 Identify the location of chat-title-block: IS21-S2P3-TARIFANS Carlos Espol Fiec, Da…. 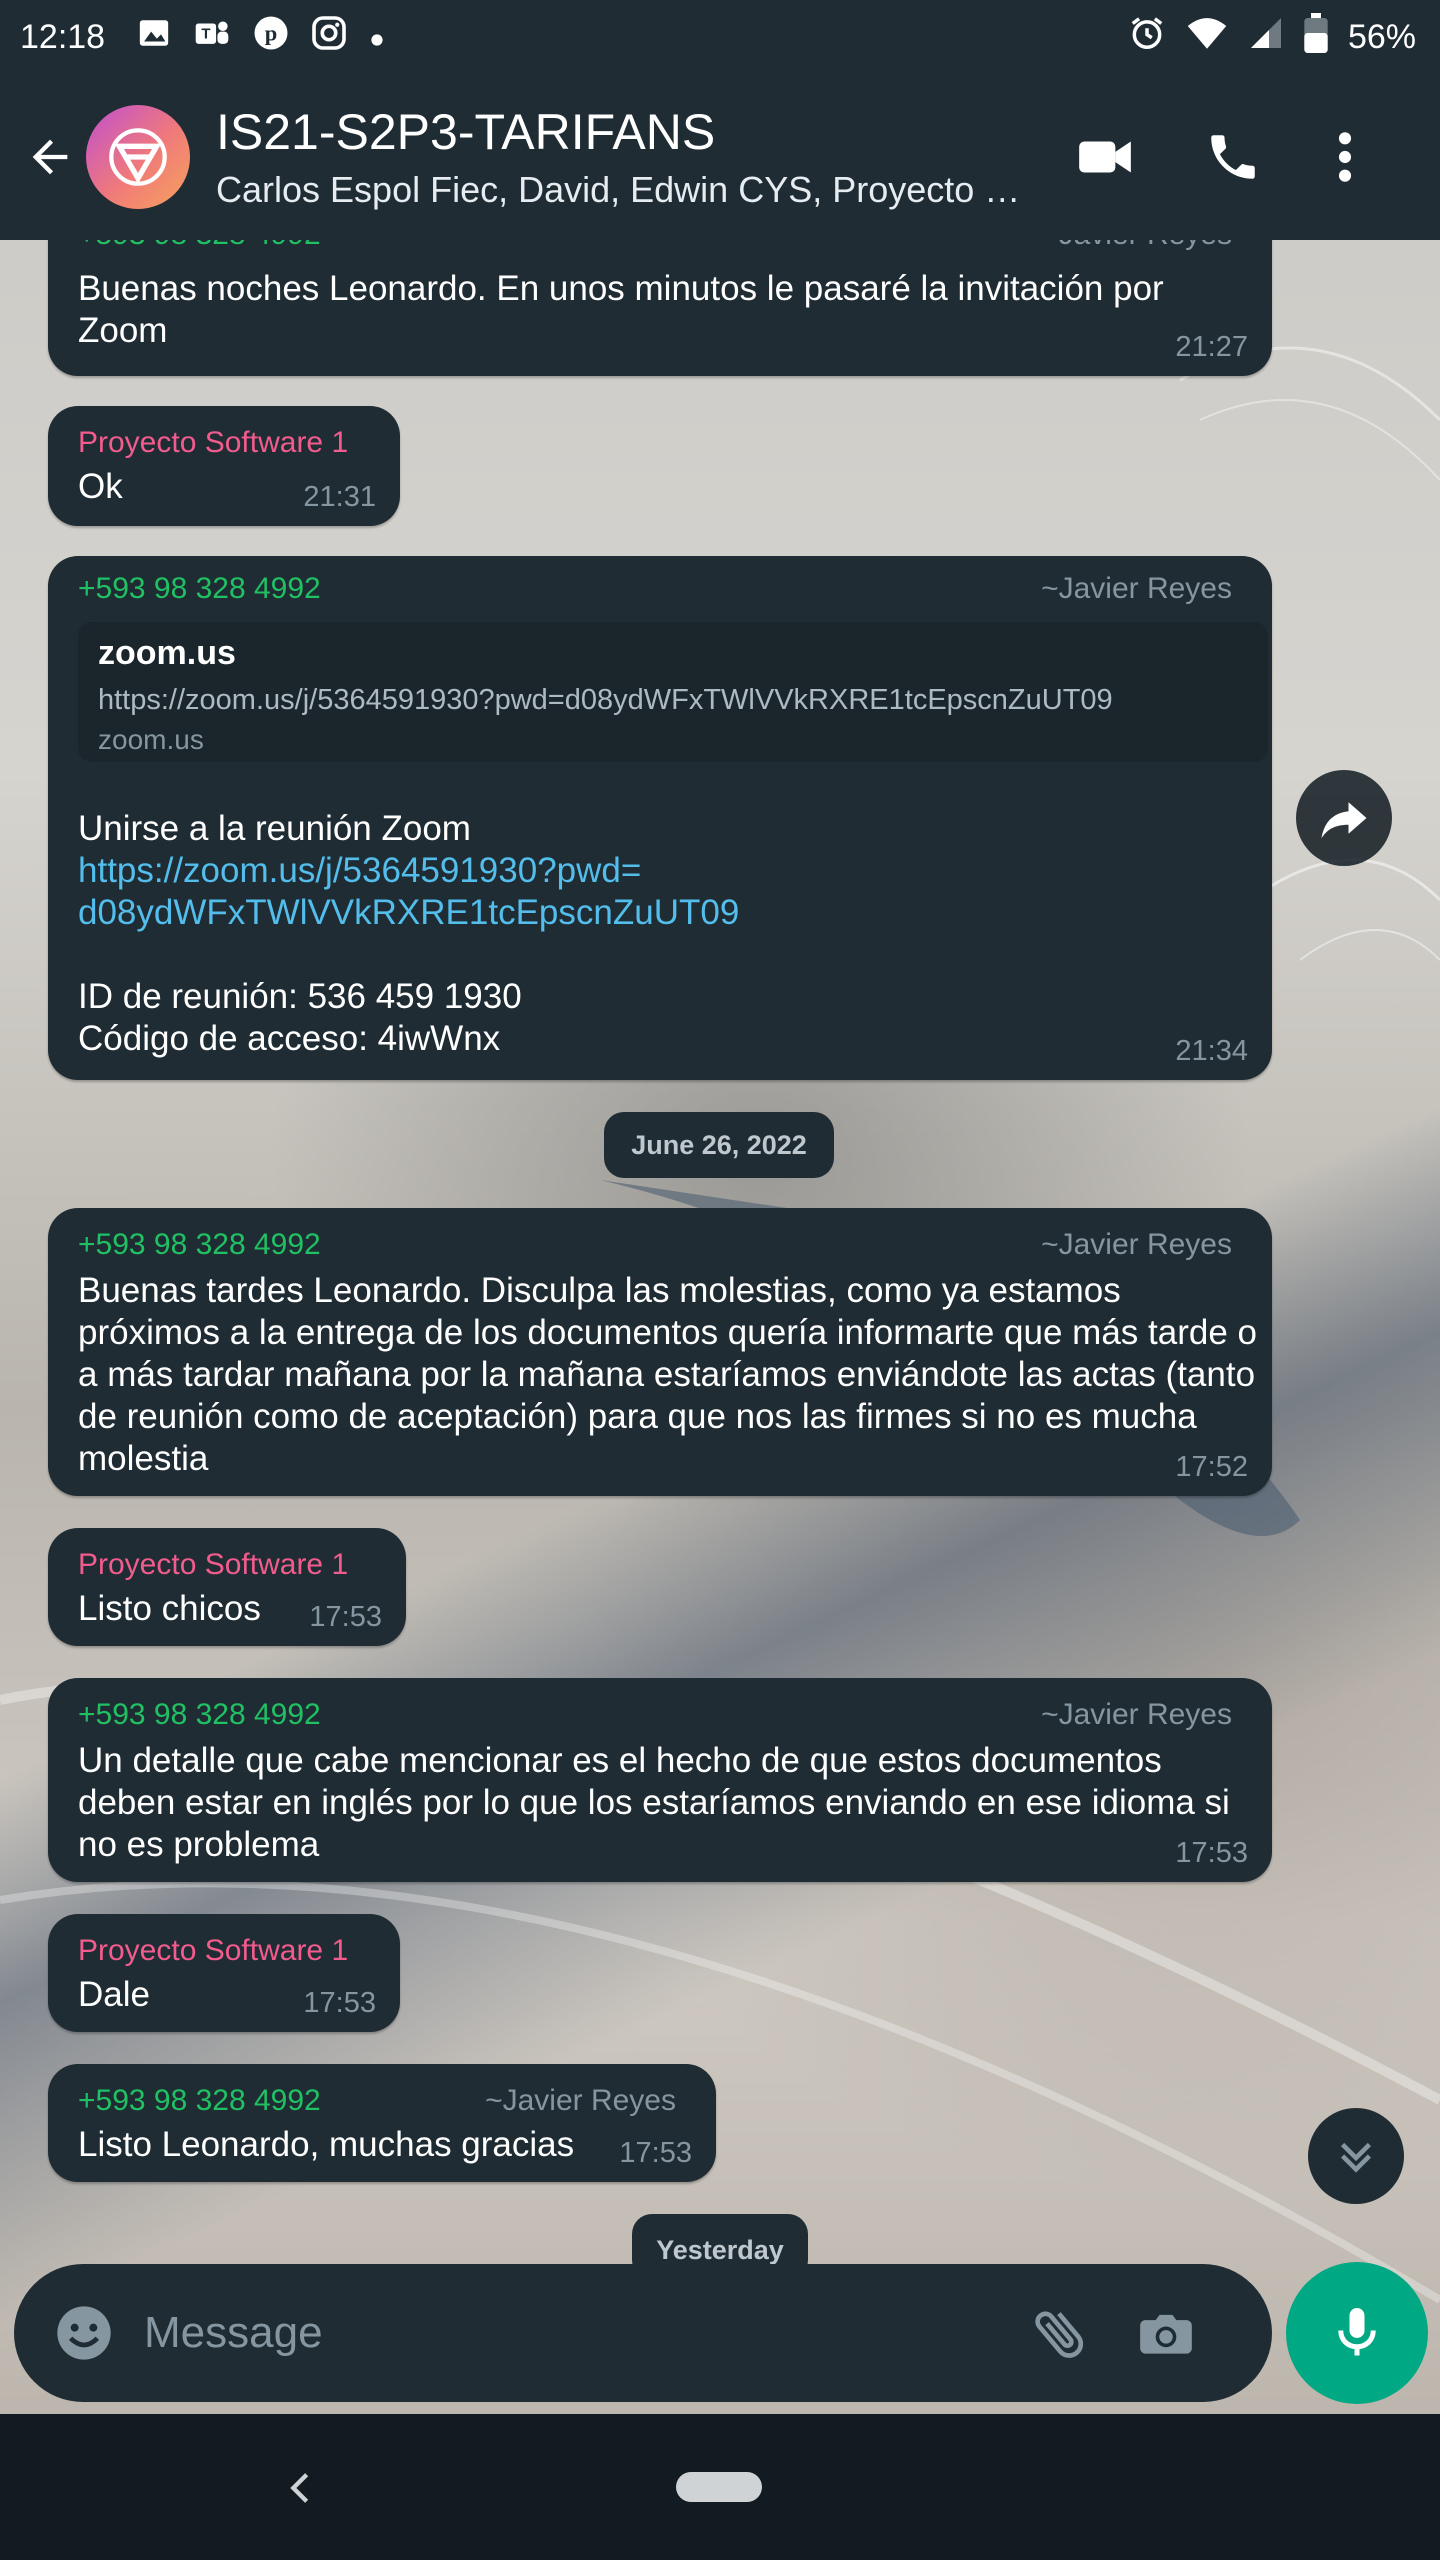
(626, 157).